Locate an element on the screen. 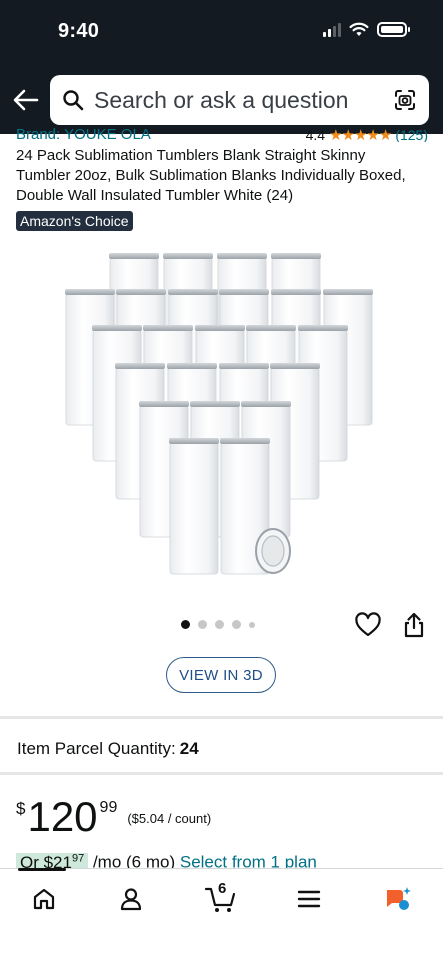  cart-count-badge: 6 is located at coordinates (222, 888).